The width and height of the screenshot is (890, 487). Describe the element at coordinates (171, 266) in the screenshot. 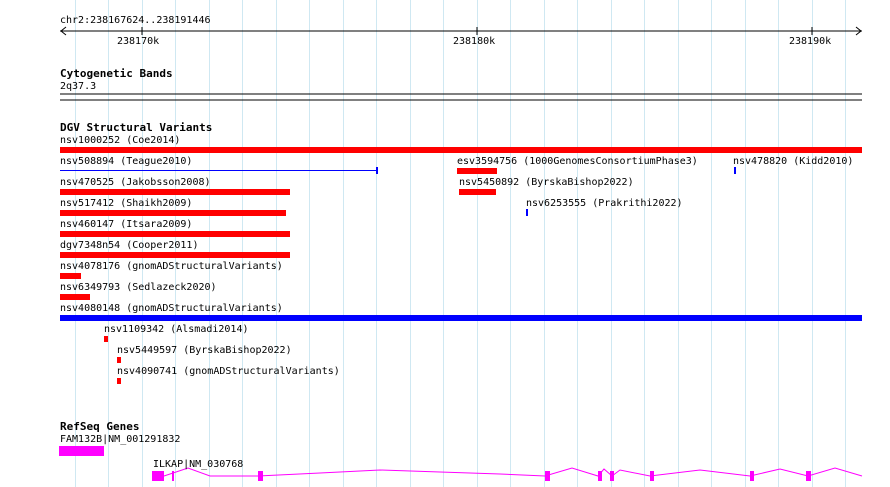

I see `variant-label: nsv4078176 (gnomADStructuralVariants)` at that location.